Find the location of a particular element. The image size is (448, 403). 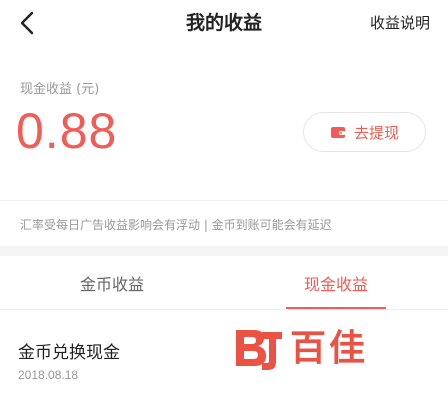

tab-cash-earnings: 现金收益 is located at coordinates (336, 283).